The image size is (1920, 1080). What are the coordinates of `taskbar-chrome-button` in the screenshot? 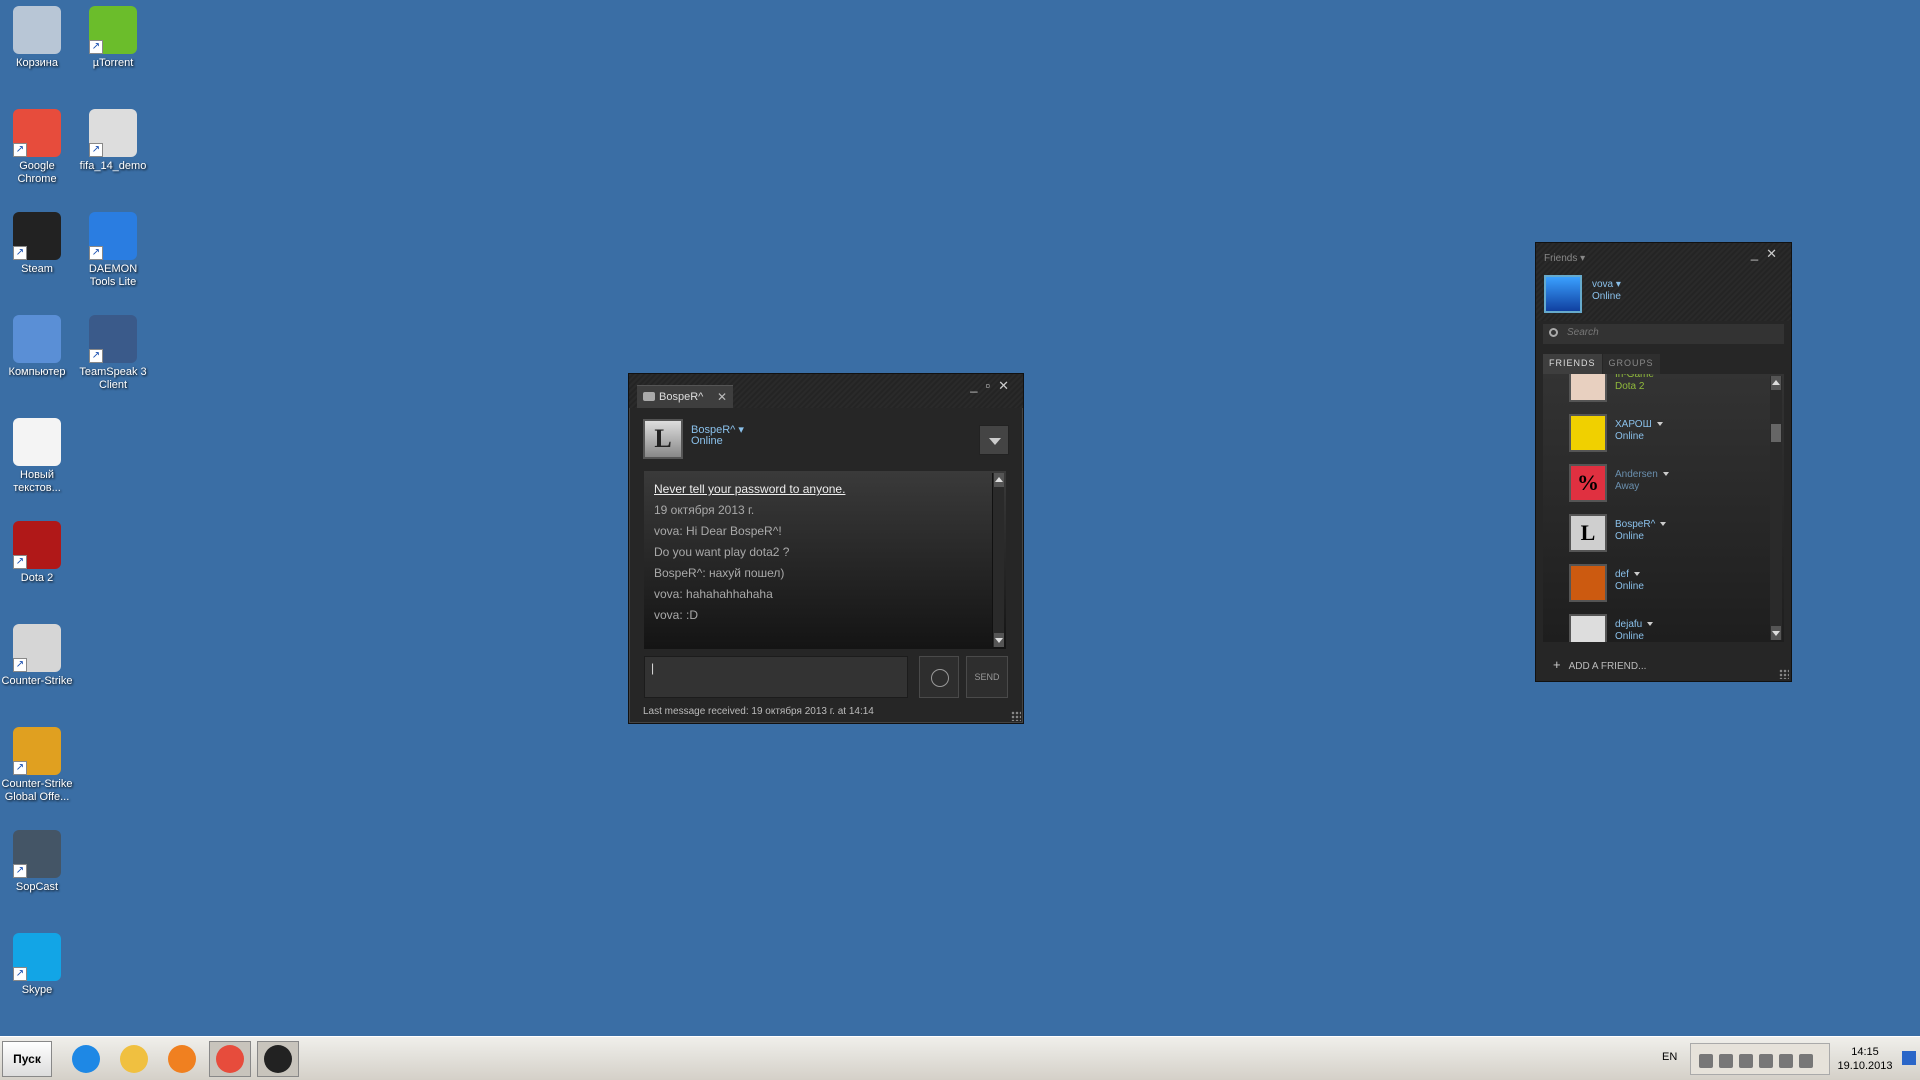 It's located at (230, 1059).